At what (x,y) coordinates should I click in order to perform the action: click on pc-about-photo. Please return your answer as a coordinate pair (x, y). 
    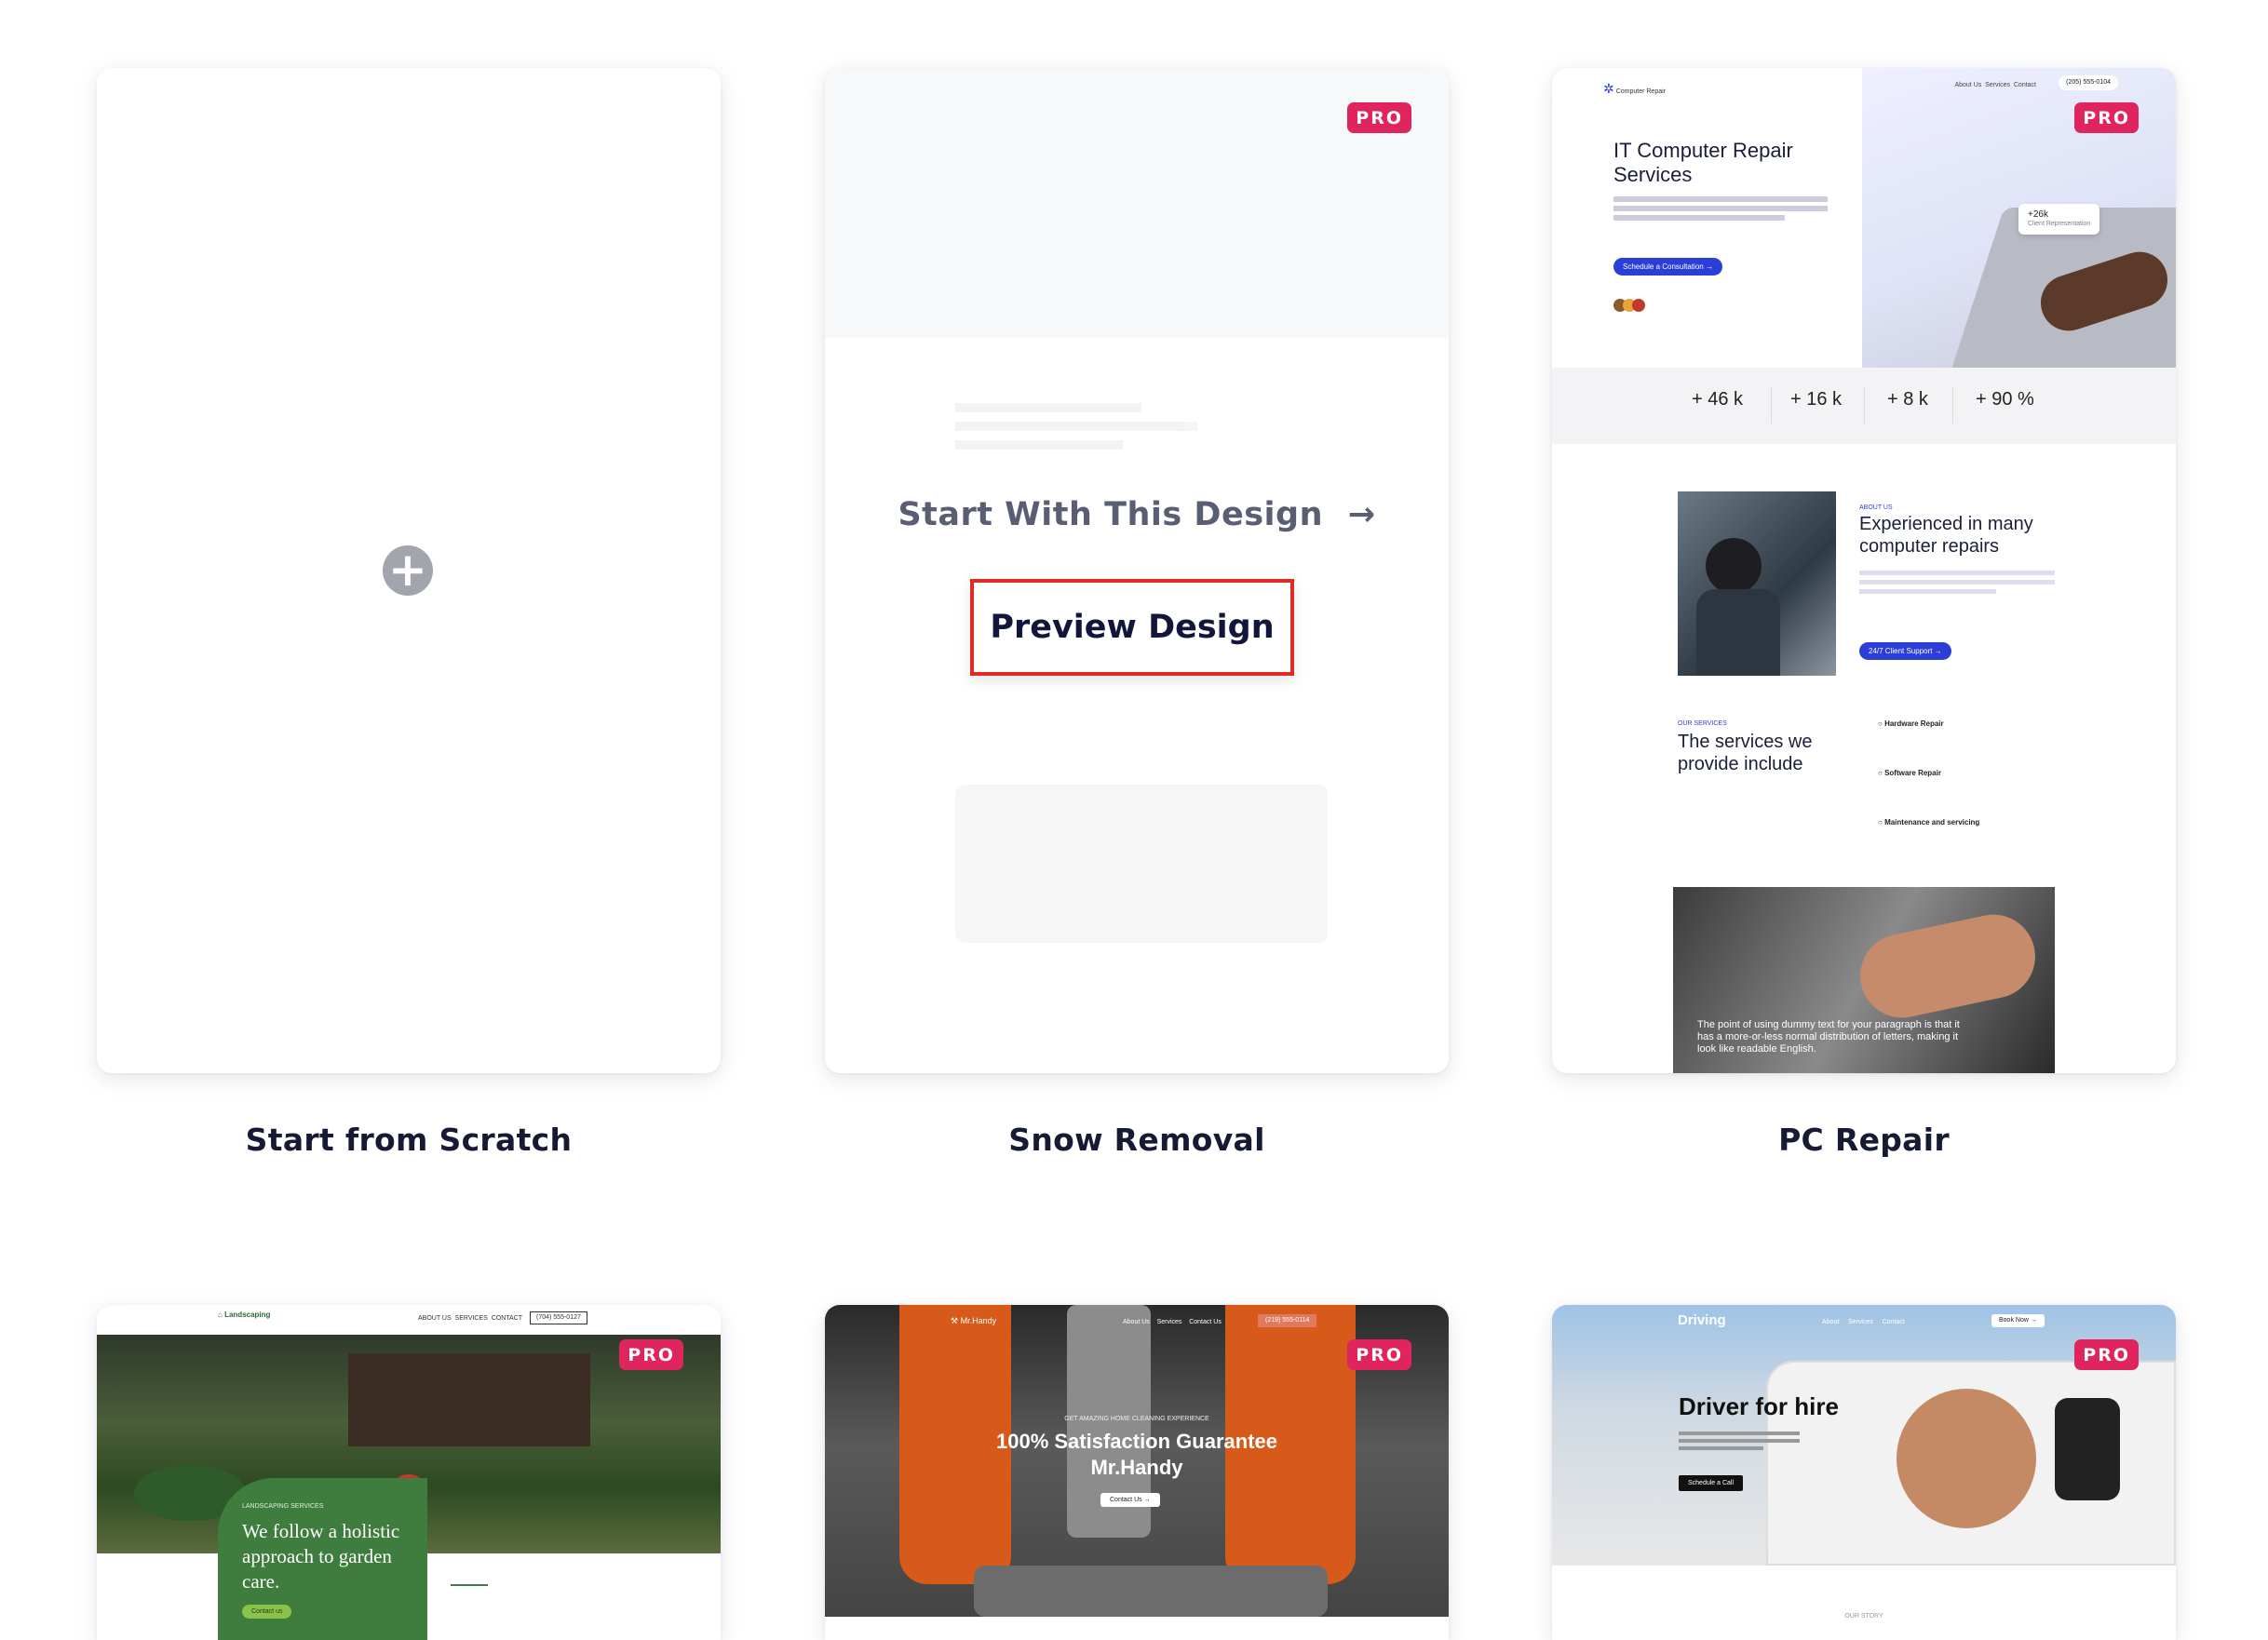
    Looking at the image, I should click on (1757, 584).